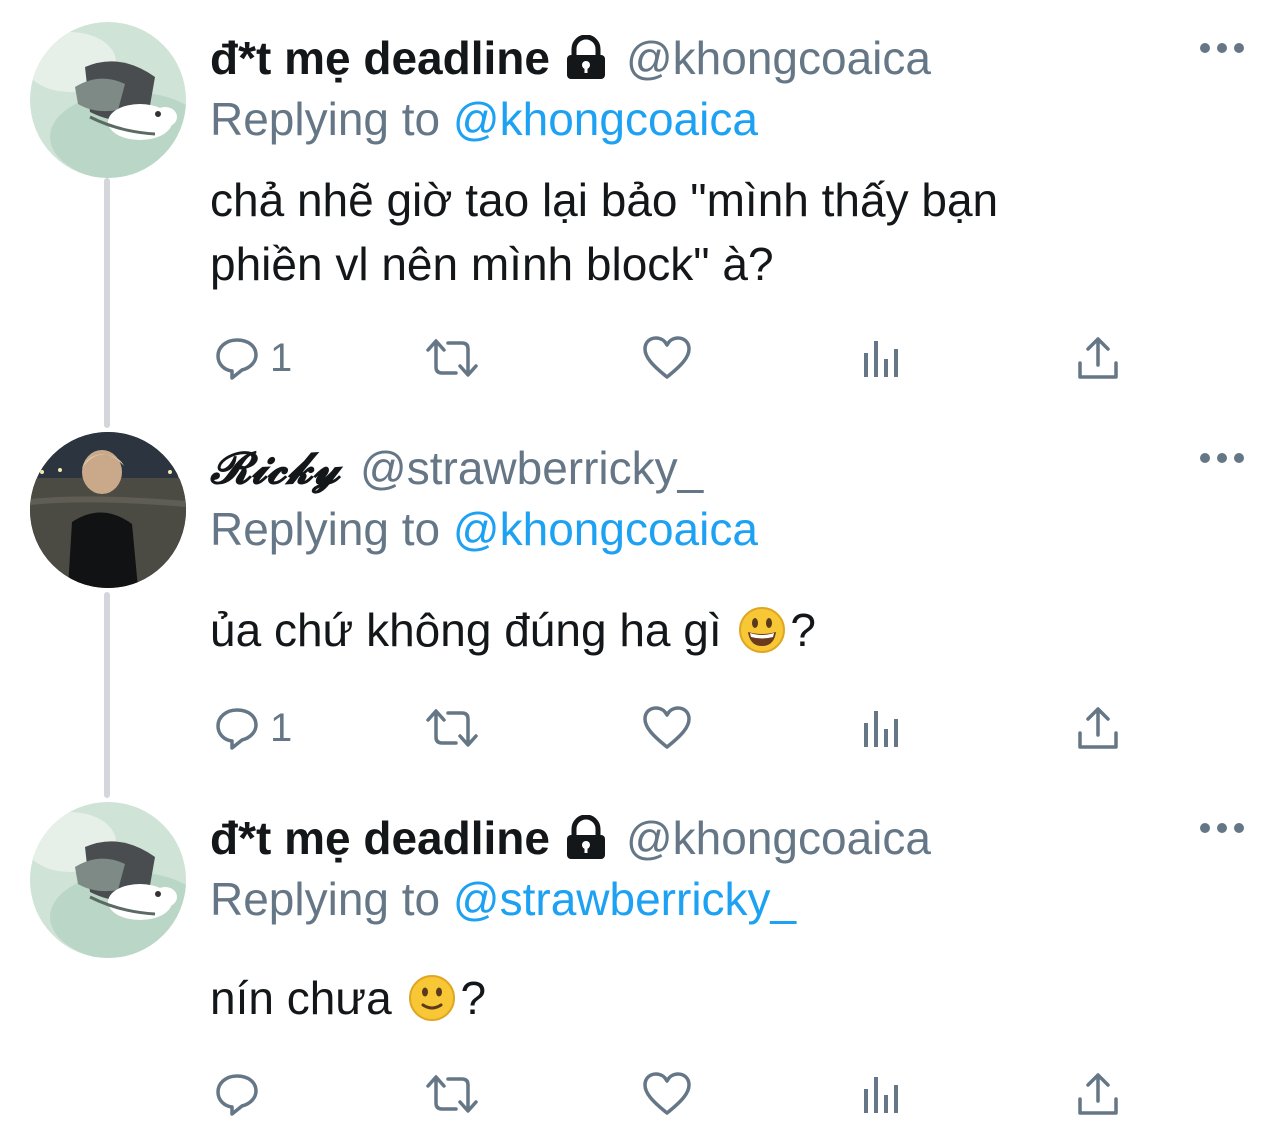 This screenshot has height=1131, width=1284. What do you see at coordinates (301, 998) in the screenshot?
I see `tweet-text-main: nín chưa` at bounding box center [301, 998].